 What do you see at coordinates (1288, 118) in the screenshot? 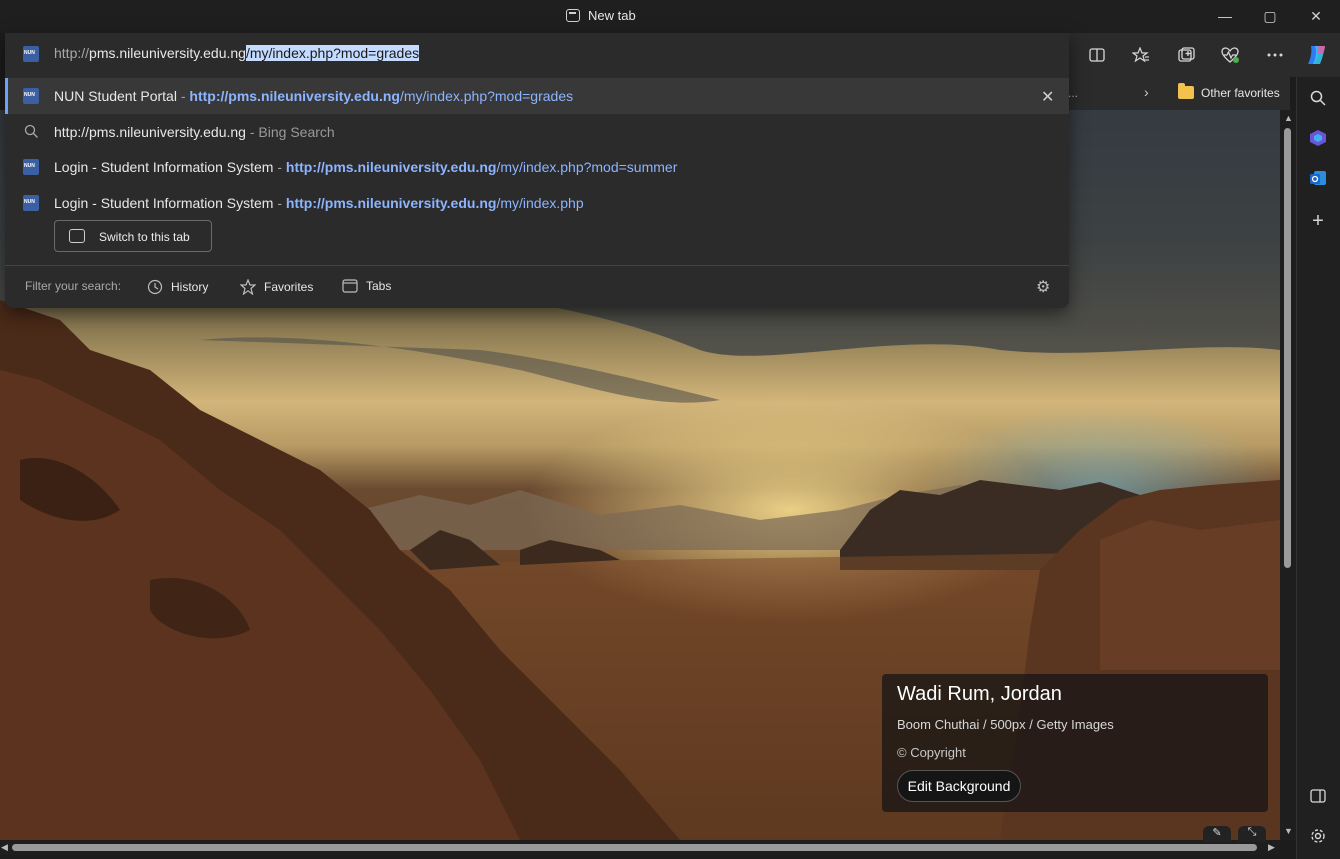
I see `scroll-up-arrow-icon: ▲` at bounding box center [1288, 118].